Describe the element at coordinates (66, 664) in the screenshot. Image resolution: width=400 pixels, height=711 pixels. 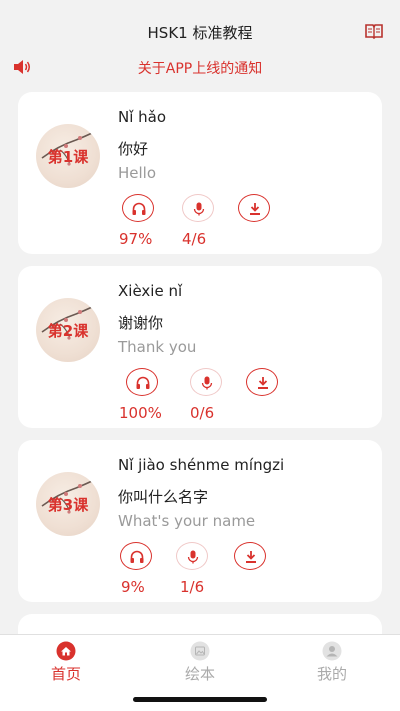
I see `tab-home: 首页` at that location.